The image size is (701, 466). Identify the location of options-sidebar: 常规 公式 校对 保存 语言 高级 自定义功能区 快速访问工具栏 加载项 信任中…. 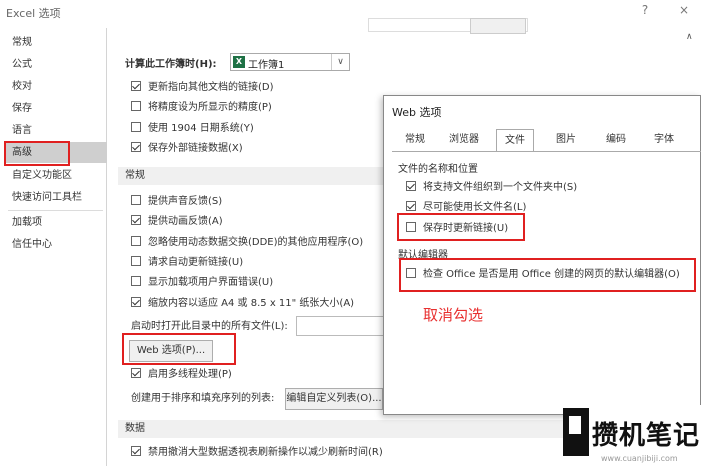
(55, 247).